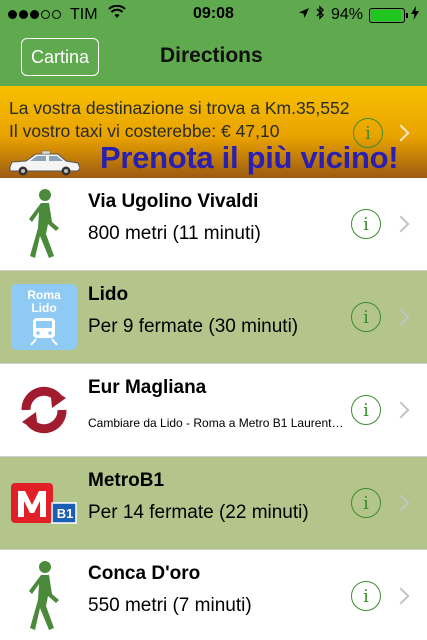 Image resolution: width=427 pixels, height=640 pixels. Describe the element at coordinates (60, 57) in the screenshot. I see `cartina-button: Cartina` at that location.